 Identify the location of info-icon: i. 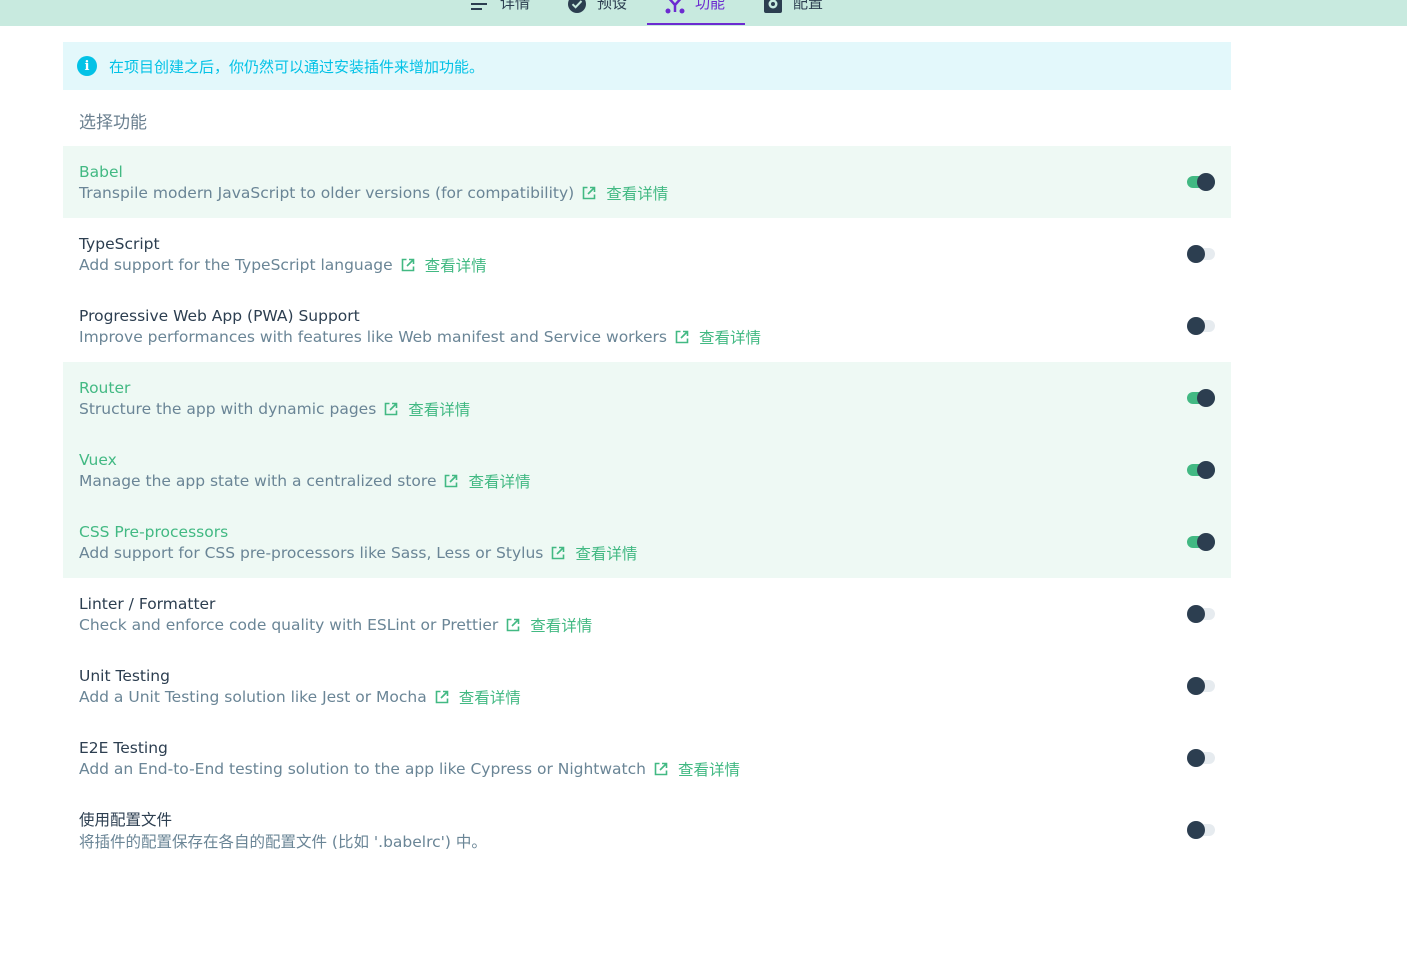
(87, 66).